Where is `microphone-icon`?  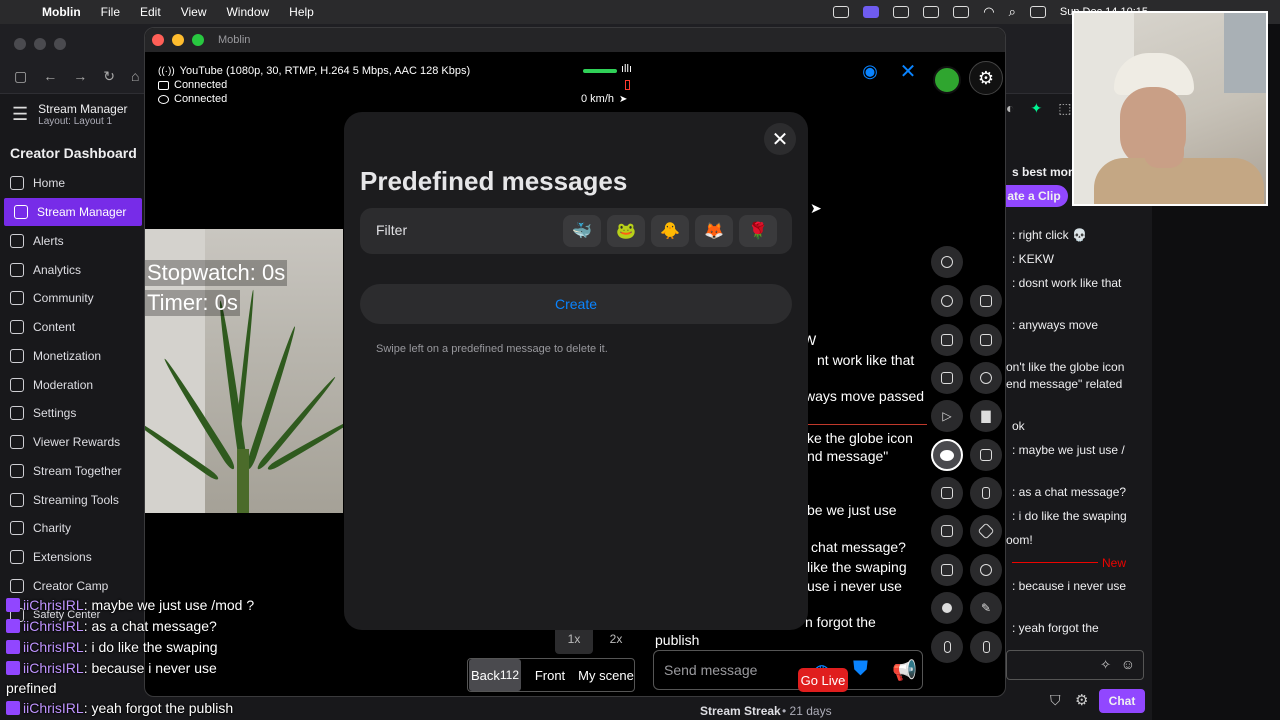
microphone-icon is located at coordinates (947, 647).